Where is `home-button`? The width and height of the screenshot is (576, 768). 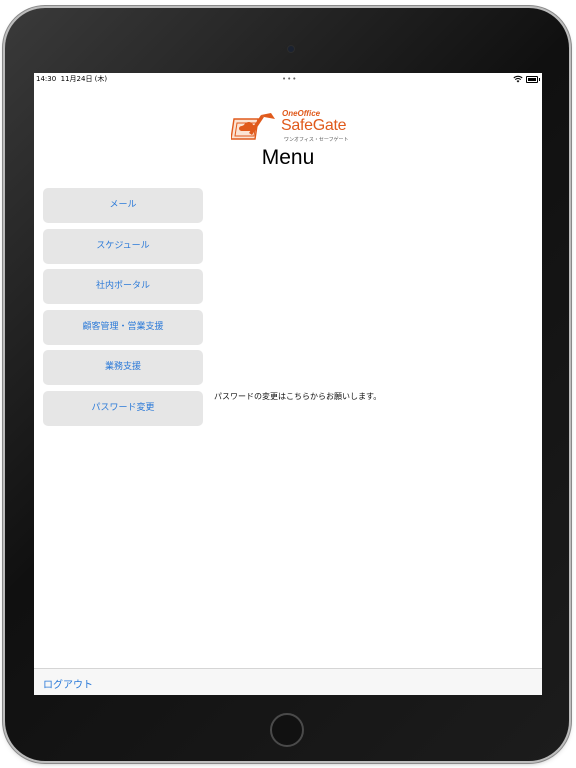
home-button is located at coordinates (287, 730).